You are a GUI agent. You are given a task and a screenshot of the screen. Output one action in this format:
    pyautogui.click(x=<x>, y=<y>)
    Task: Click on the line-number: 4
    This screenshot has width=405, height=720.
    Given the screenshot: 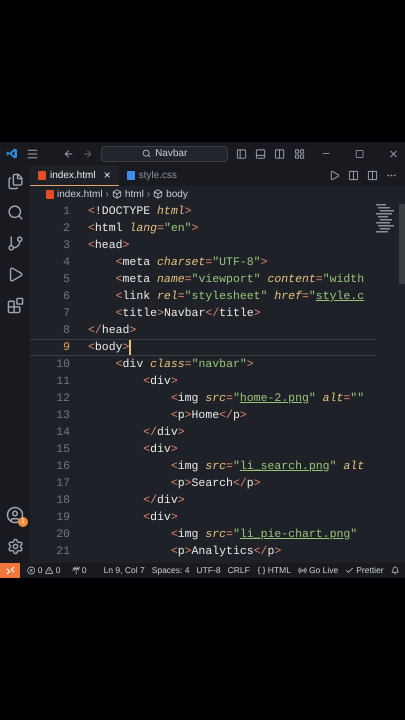 What is the action you would take?
    pyautogui.click(x=66, y=263)
    